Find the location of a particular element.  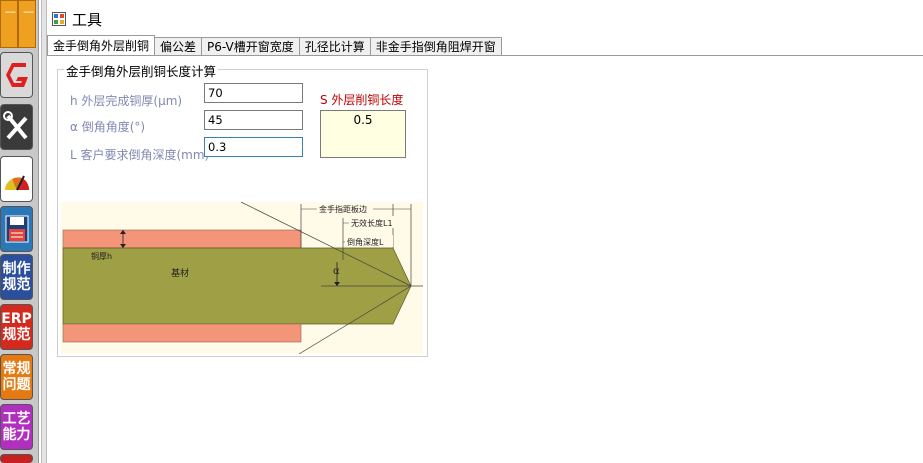

dock-top-buttons: — — is located at coordinates (18, 24).